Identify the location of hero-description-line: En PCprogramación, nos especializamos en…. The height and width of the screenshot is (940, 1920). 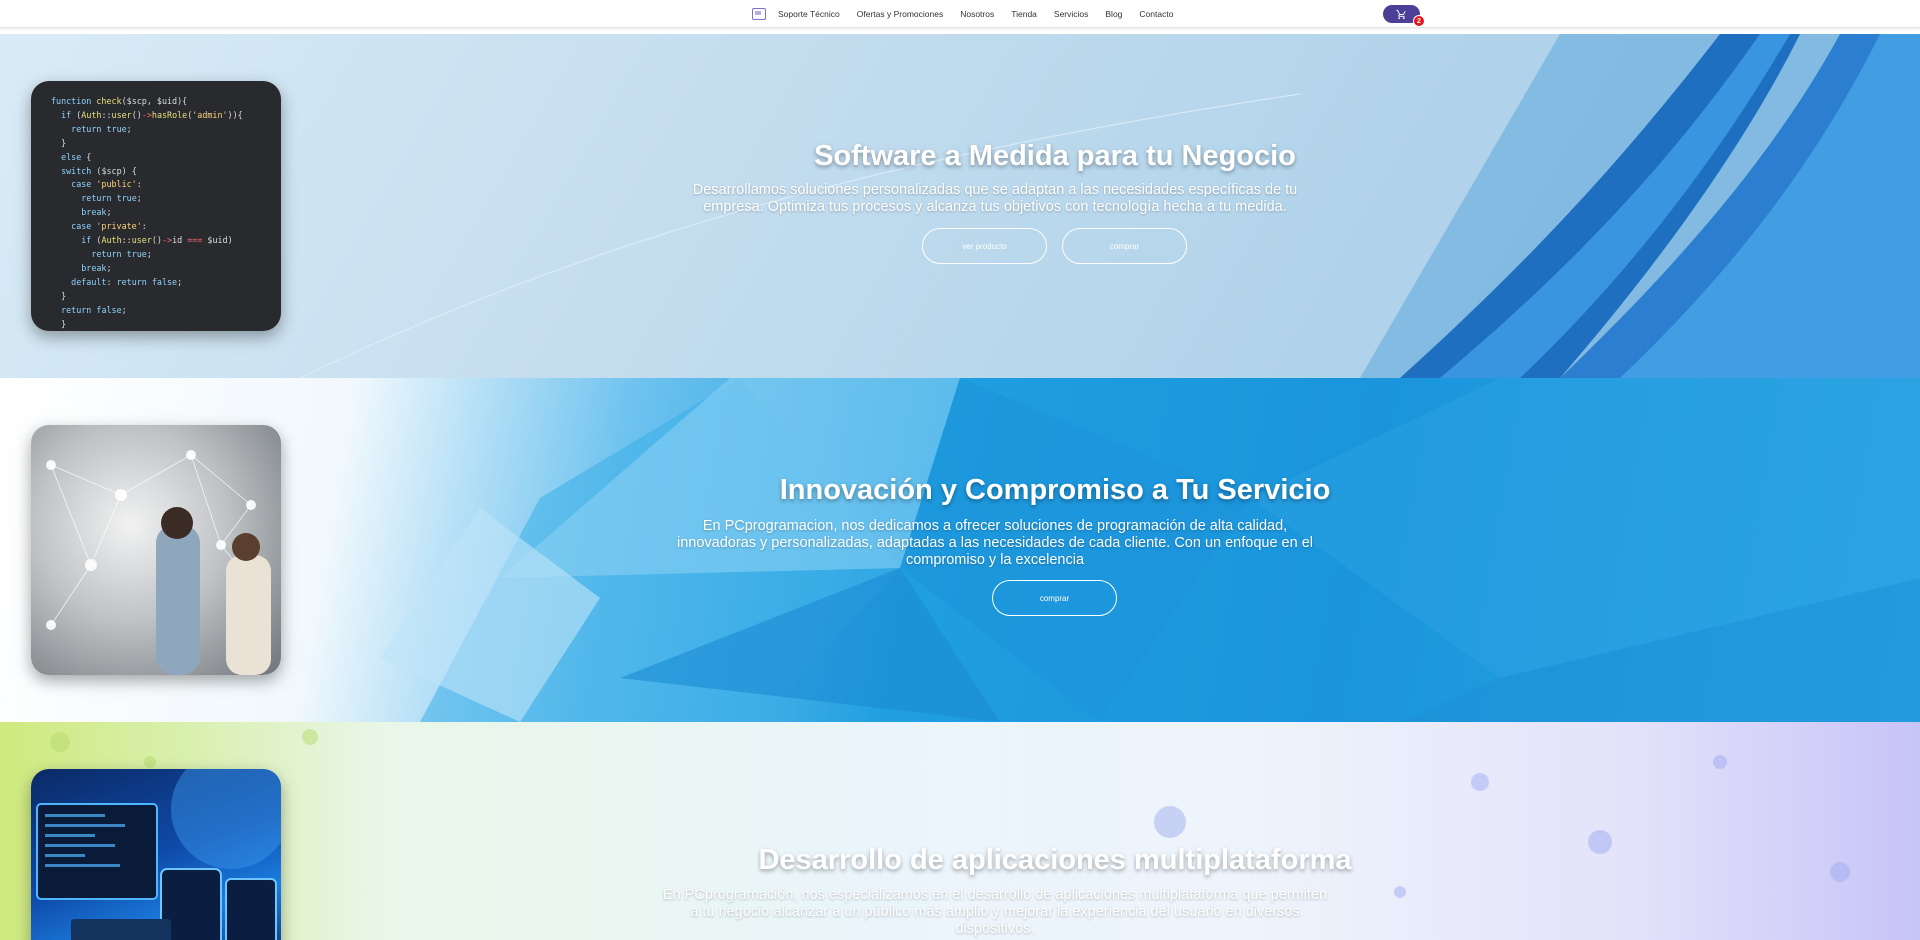
(995, 895).